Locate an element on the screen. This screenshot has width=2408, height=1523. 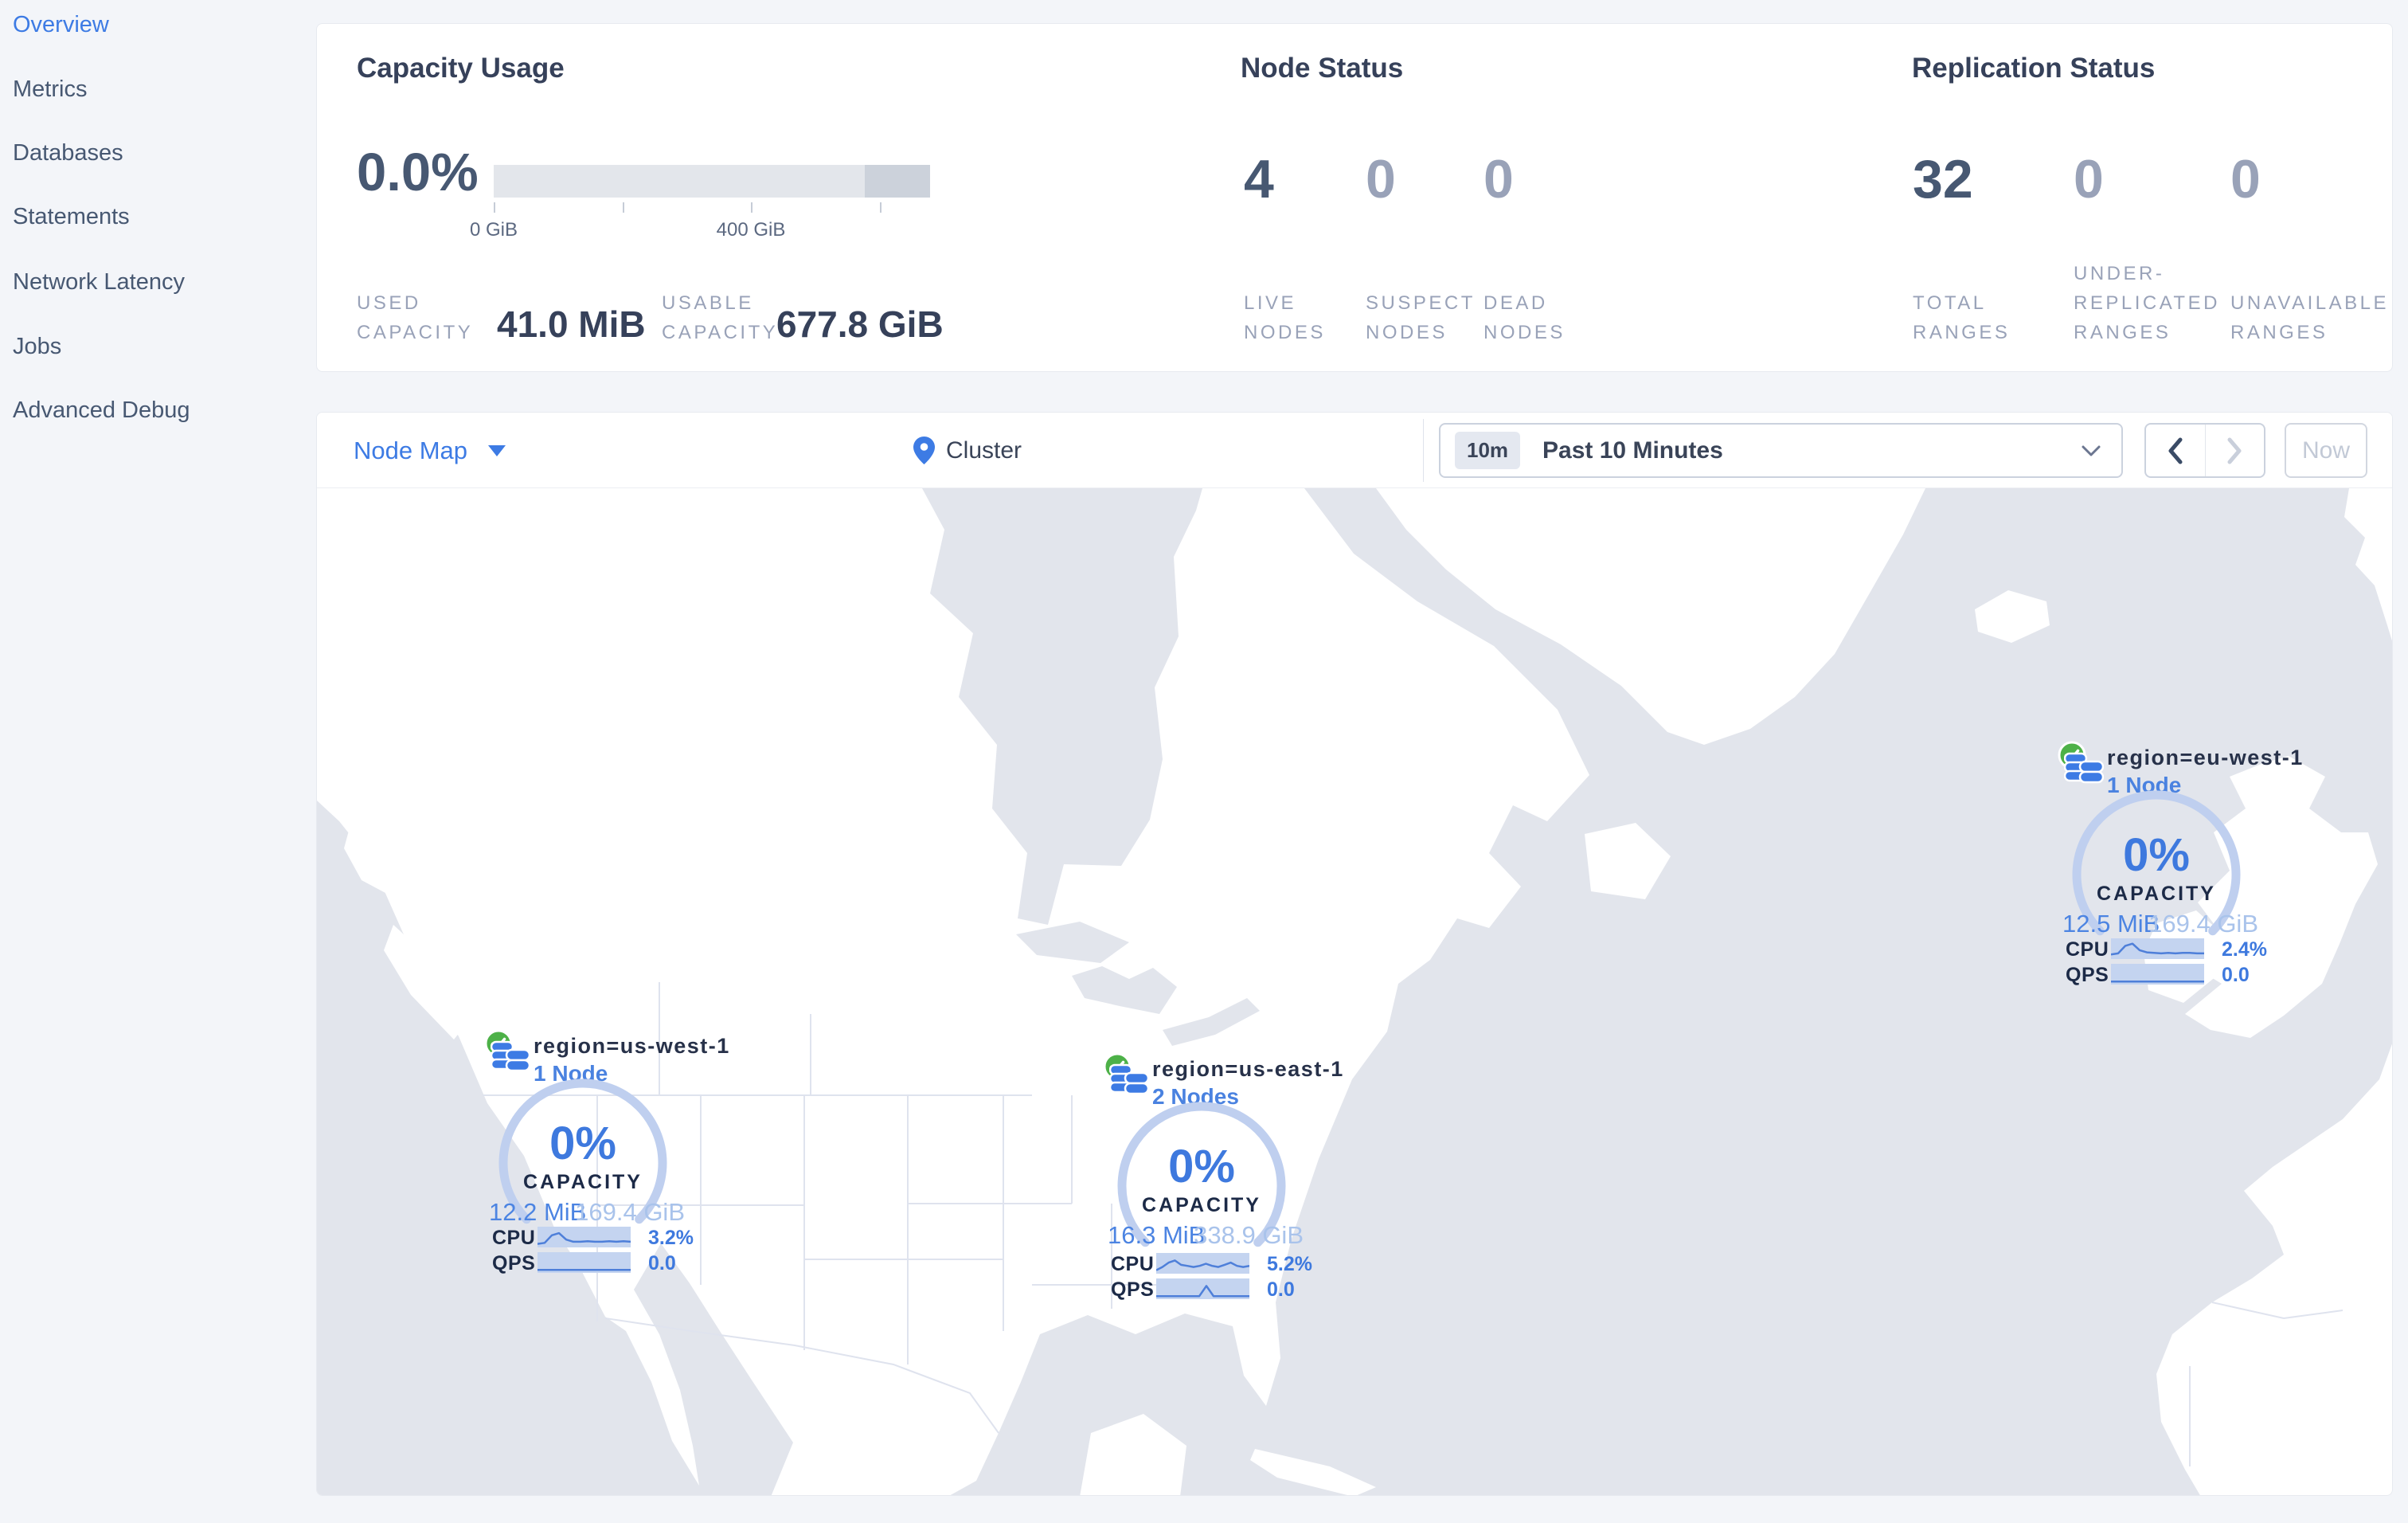
node-status-title: Node Status is located at coordinates (1322, 68).